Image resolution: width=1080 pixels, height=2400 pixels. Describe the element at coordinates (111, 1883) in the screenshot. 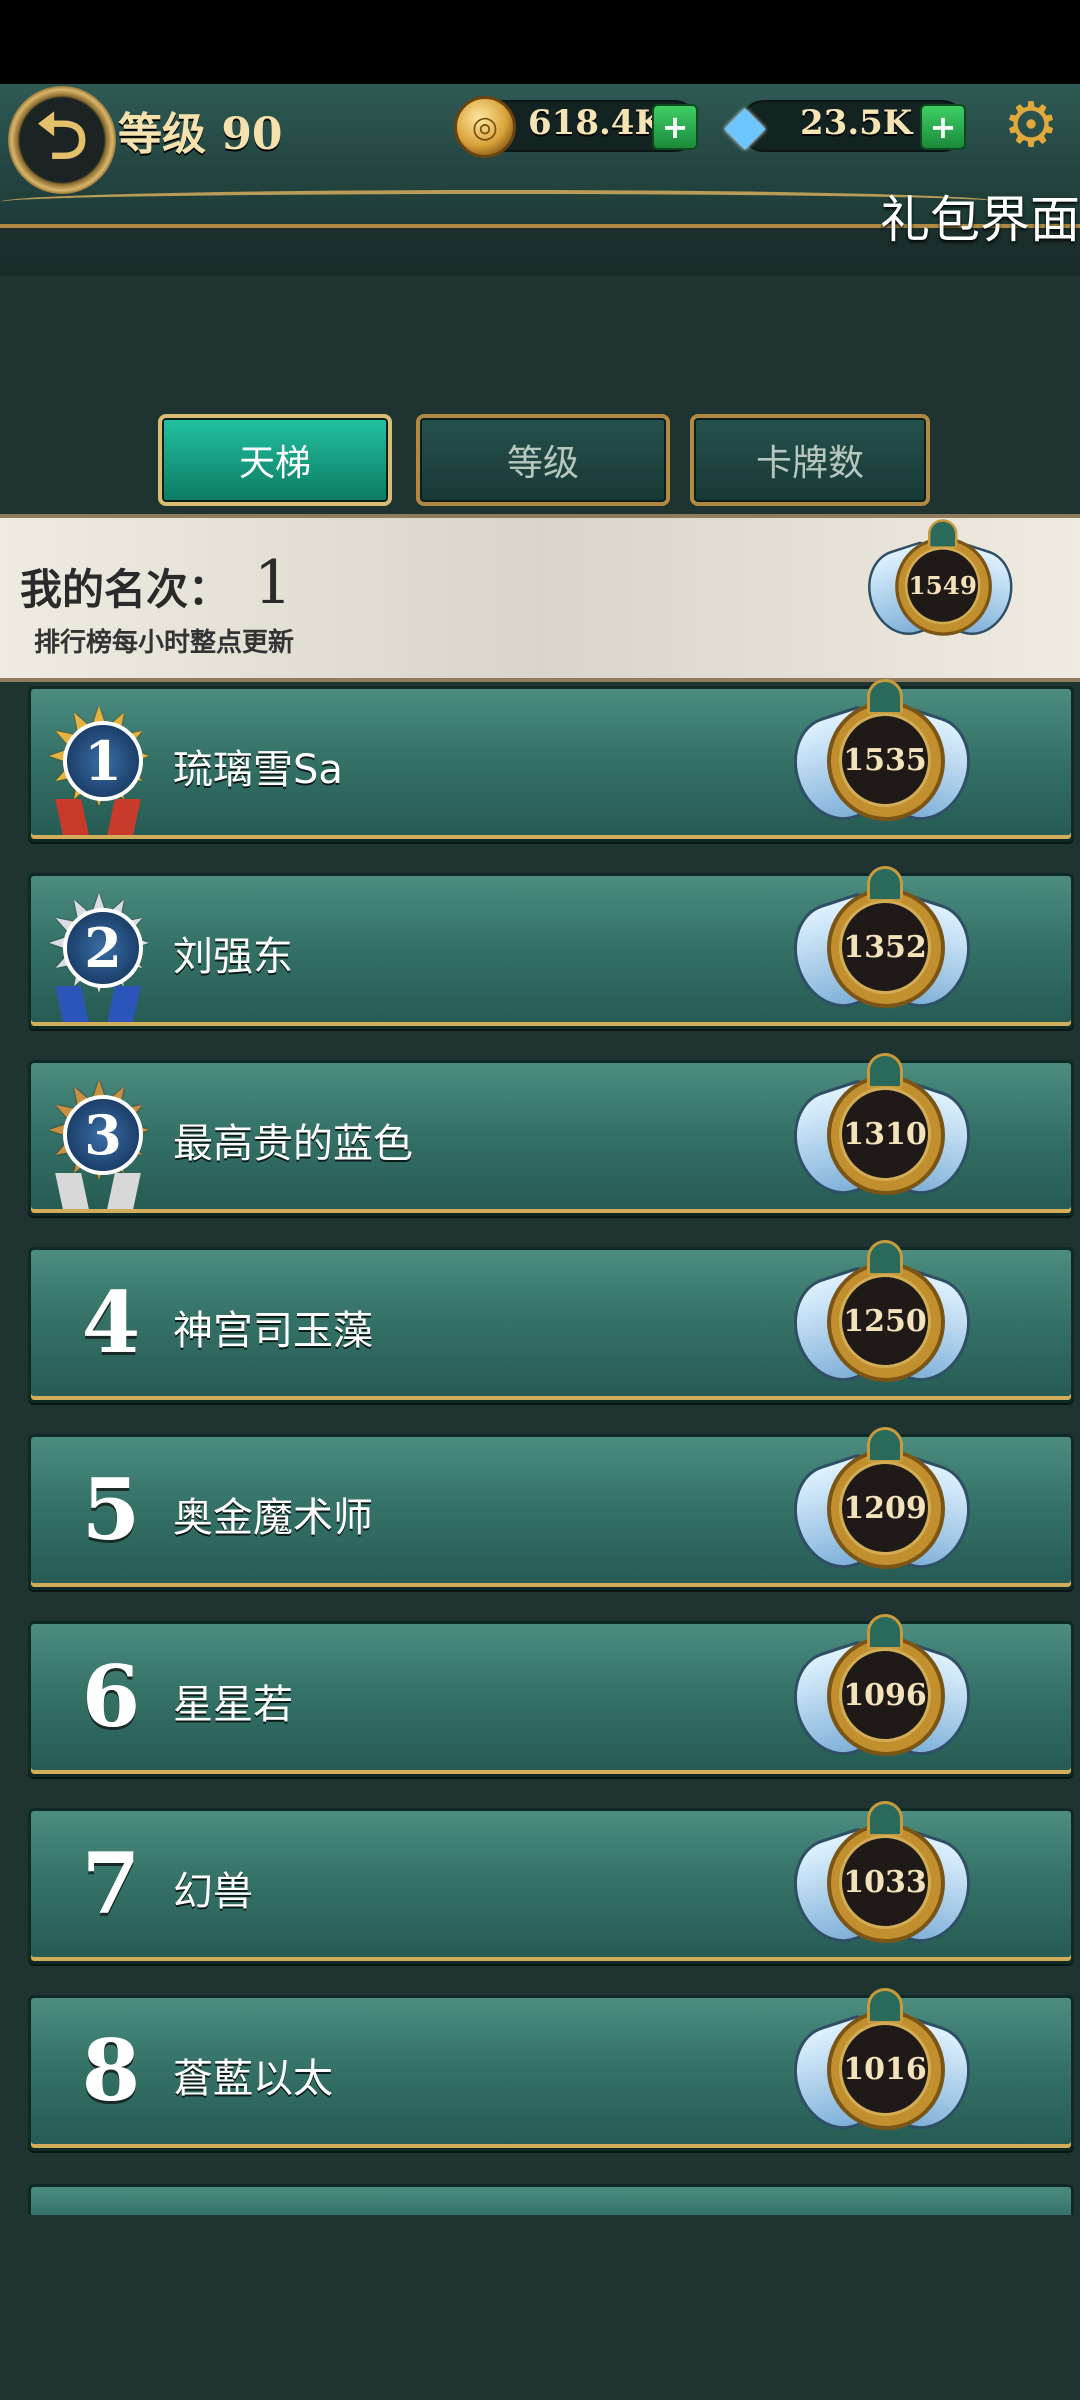

I see `rank-number: 7` at that location.